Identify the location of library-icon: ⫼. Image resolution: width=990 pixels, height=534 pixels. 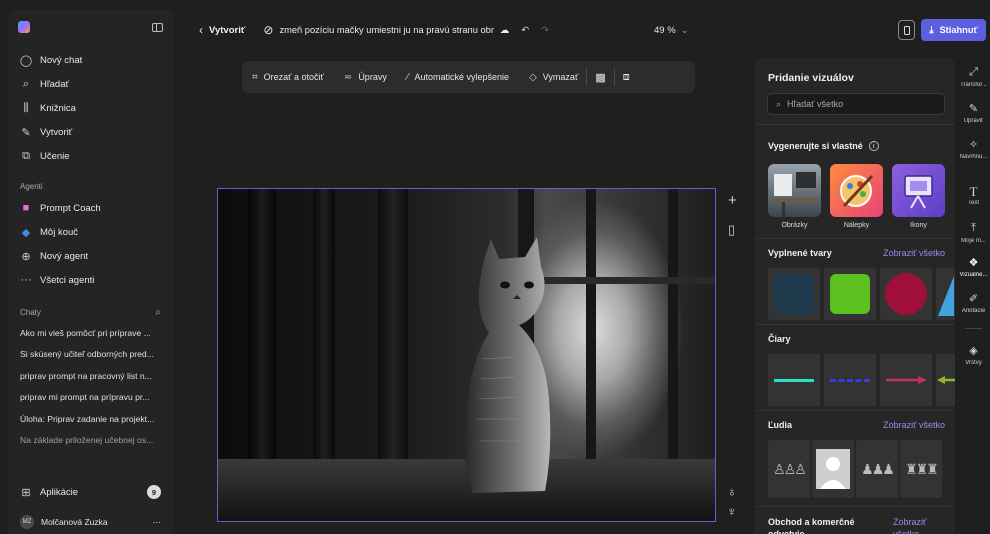
(26, 107).